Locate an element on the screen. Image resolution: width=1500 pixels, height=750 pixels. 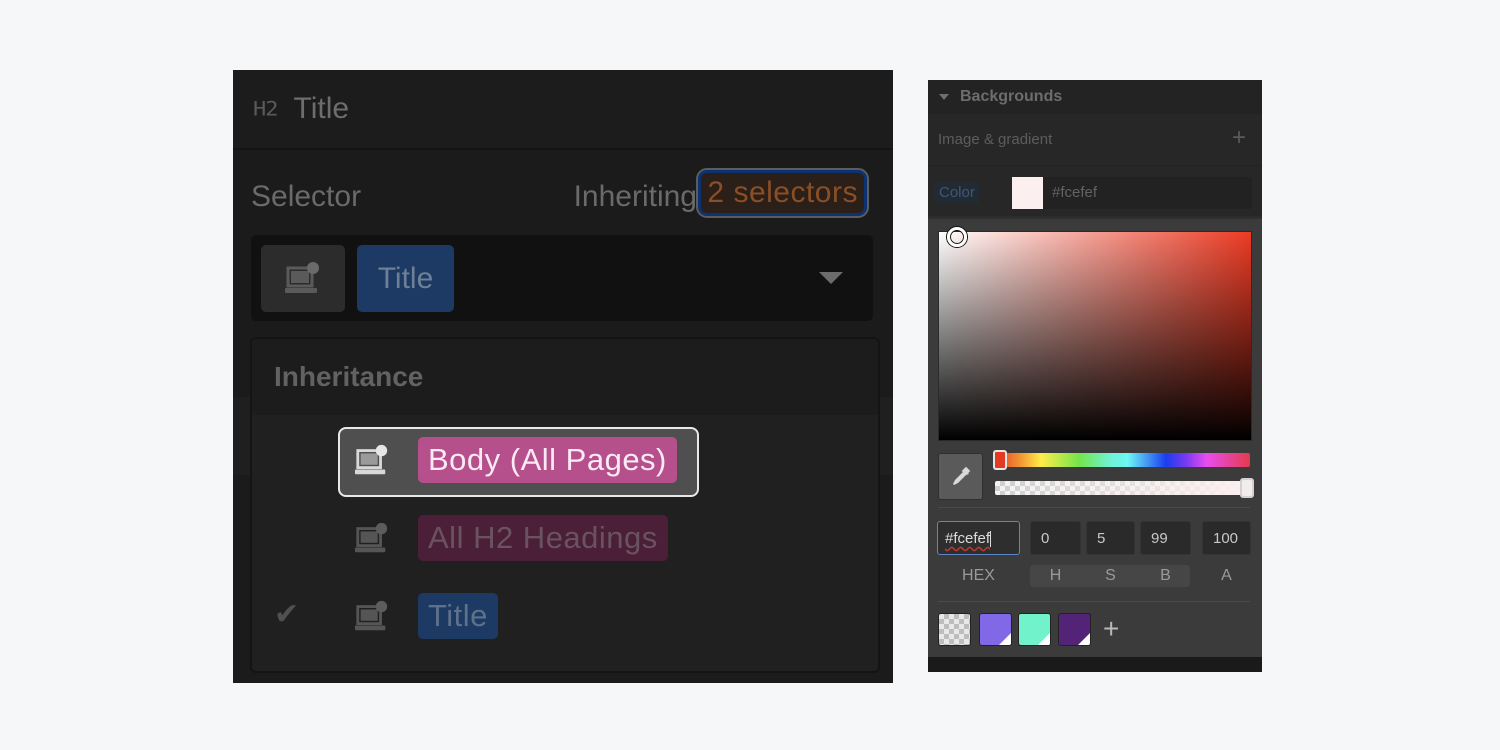
h-label: H is located at coordinates (1055, 575).